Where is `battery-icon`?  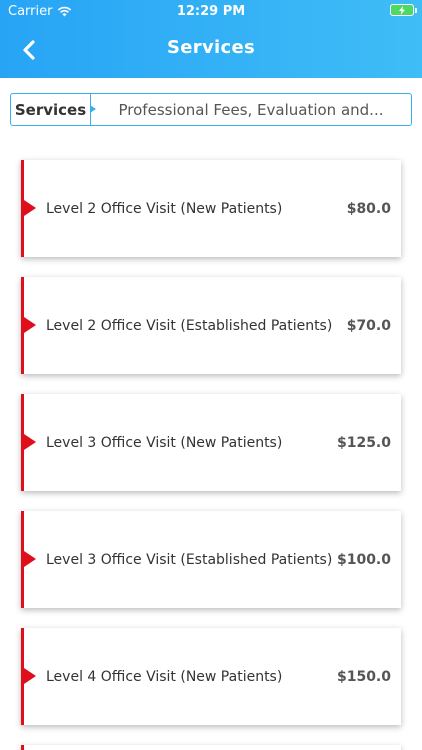 battery-icon is located at coordinates (403, 10).